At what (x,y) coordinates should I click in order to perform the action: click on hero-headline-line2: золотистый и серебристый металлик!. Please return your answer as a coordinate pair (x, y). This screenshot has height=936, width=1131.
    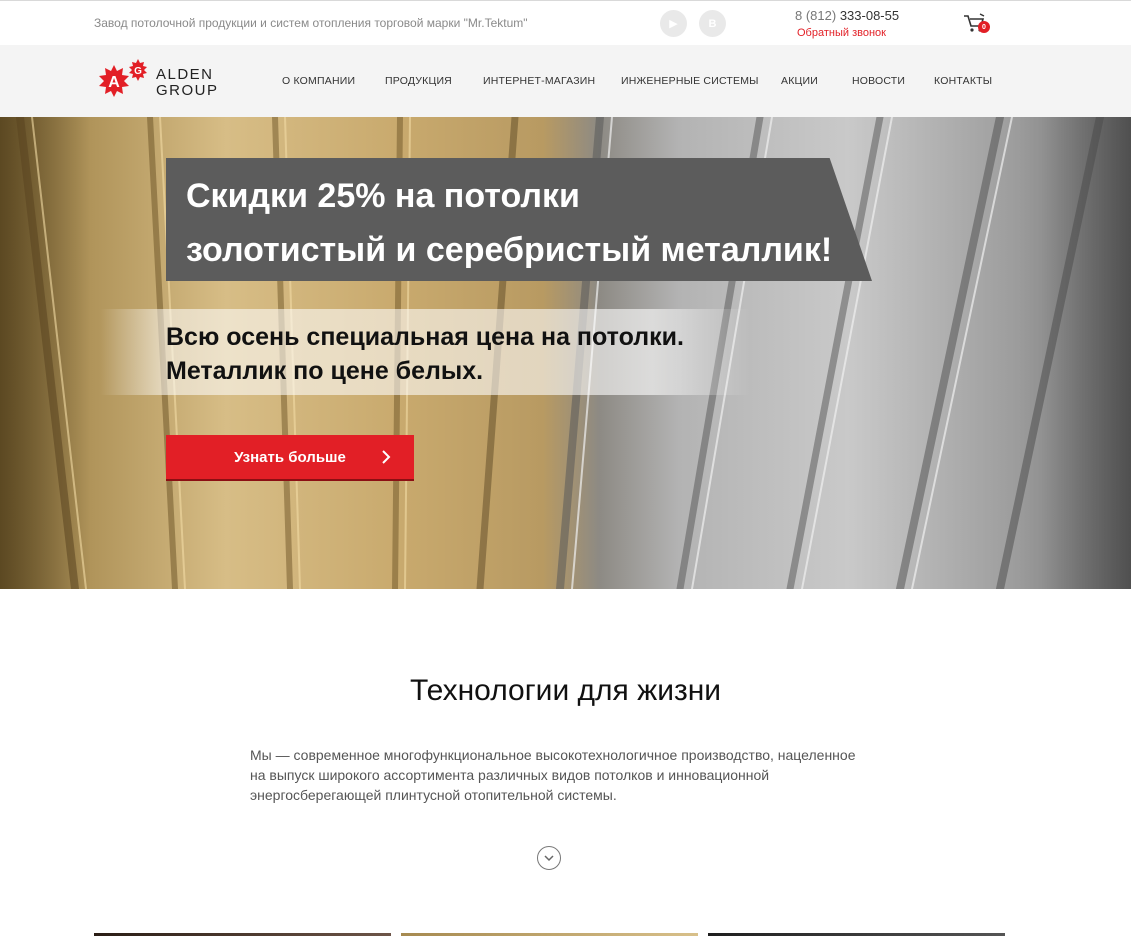
    Looking at the image, I should click on (509, 250).